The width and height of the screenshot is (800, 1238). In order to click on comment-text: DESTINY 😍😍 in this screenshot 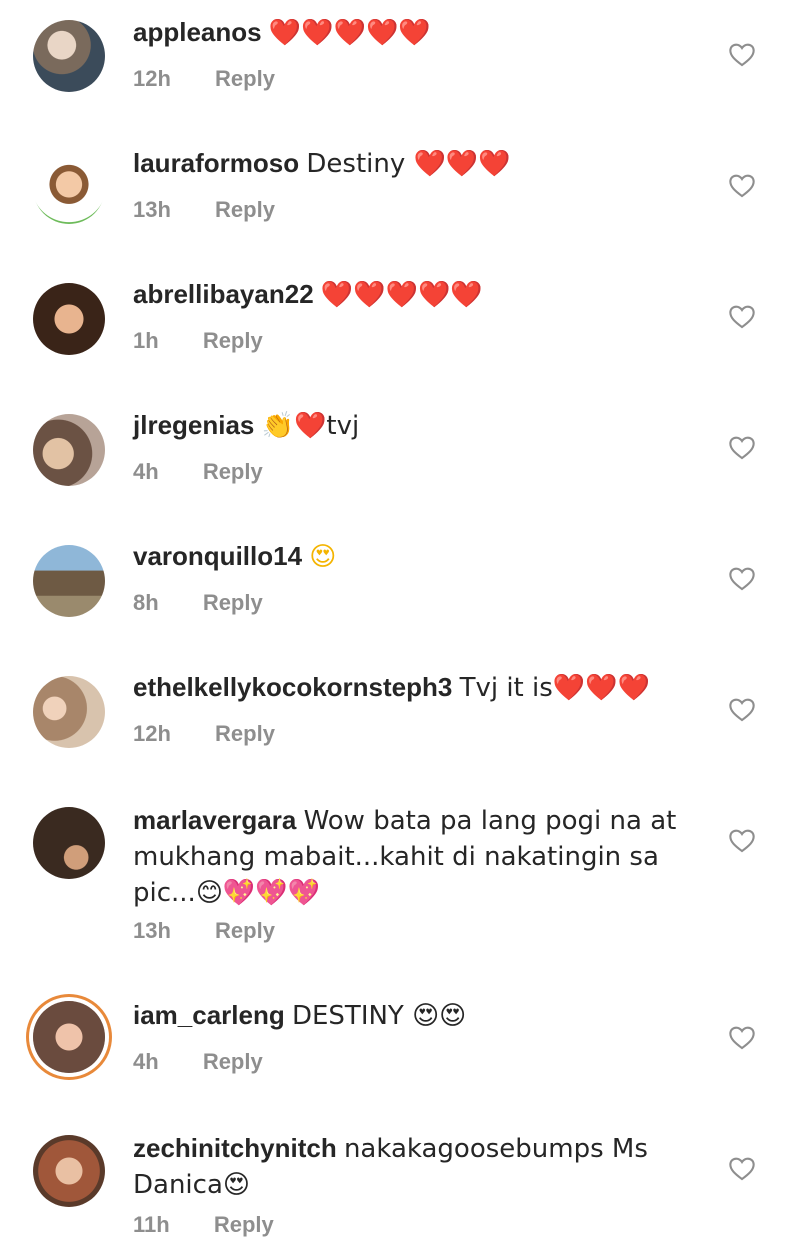, I will do `click(379, 1016)`.